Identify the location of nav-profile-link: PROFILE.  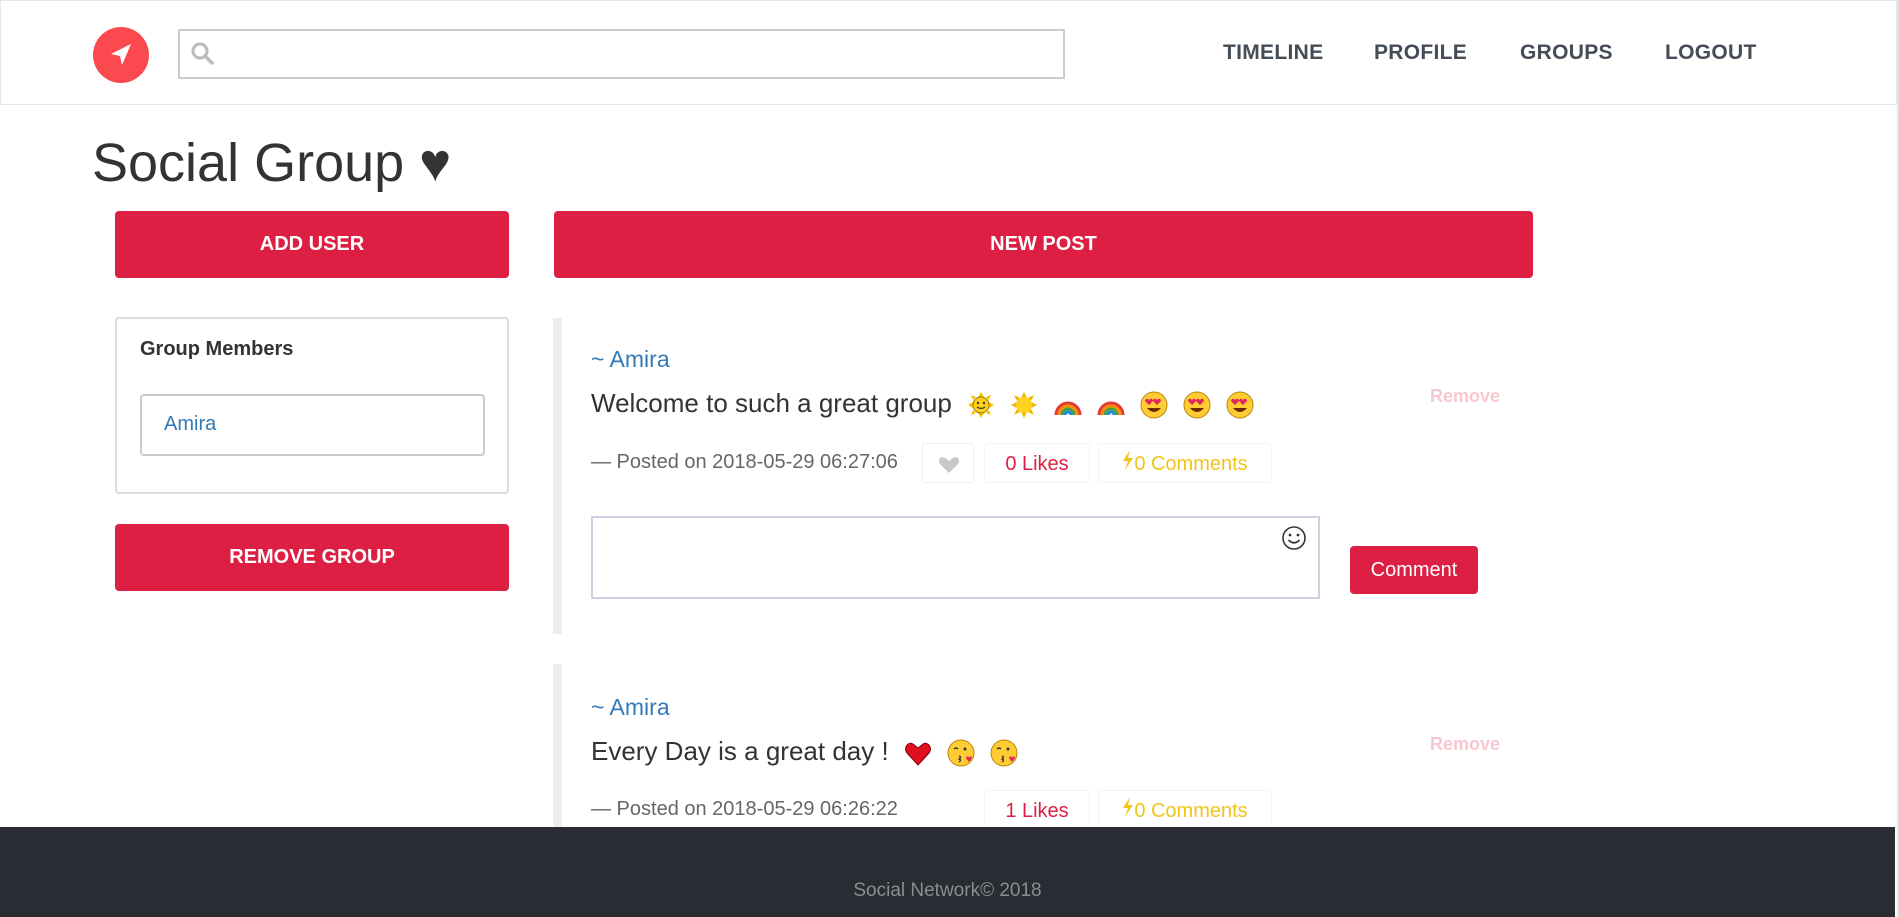
(1420, 53).